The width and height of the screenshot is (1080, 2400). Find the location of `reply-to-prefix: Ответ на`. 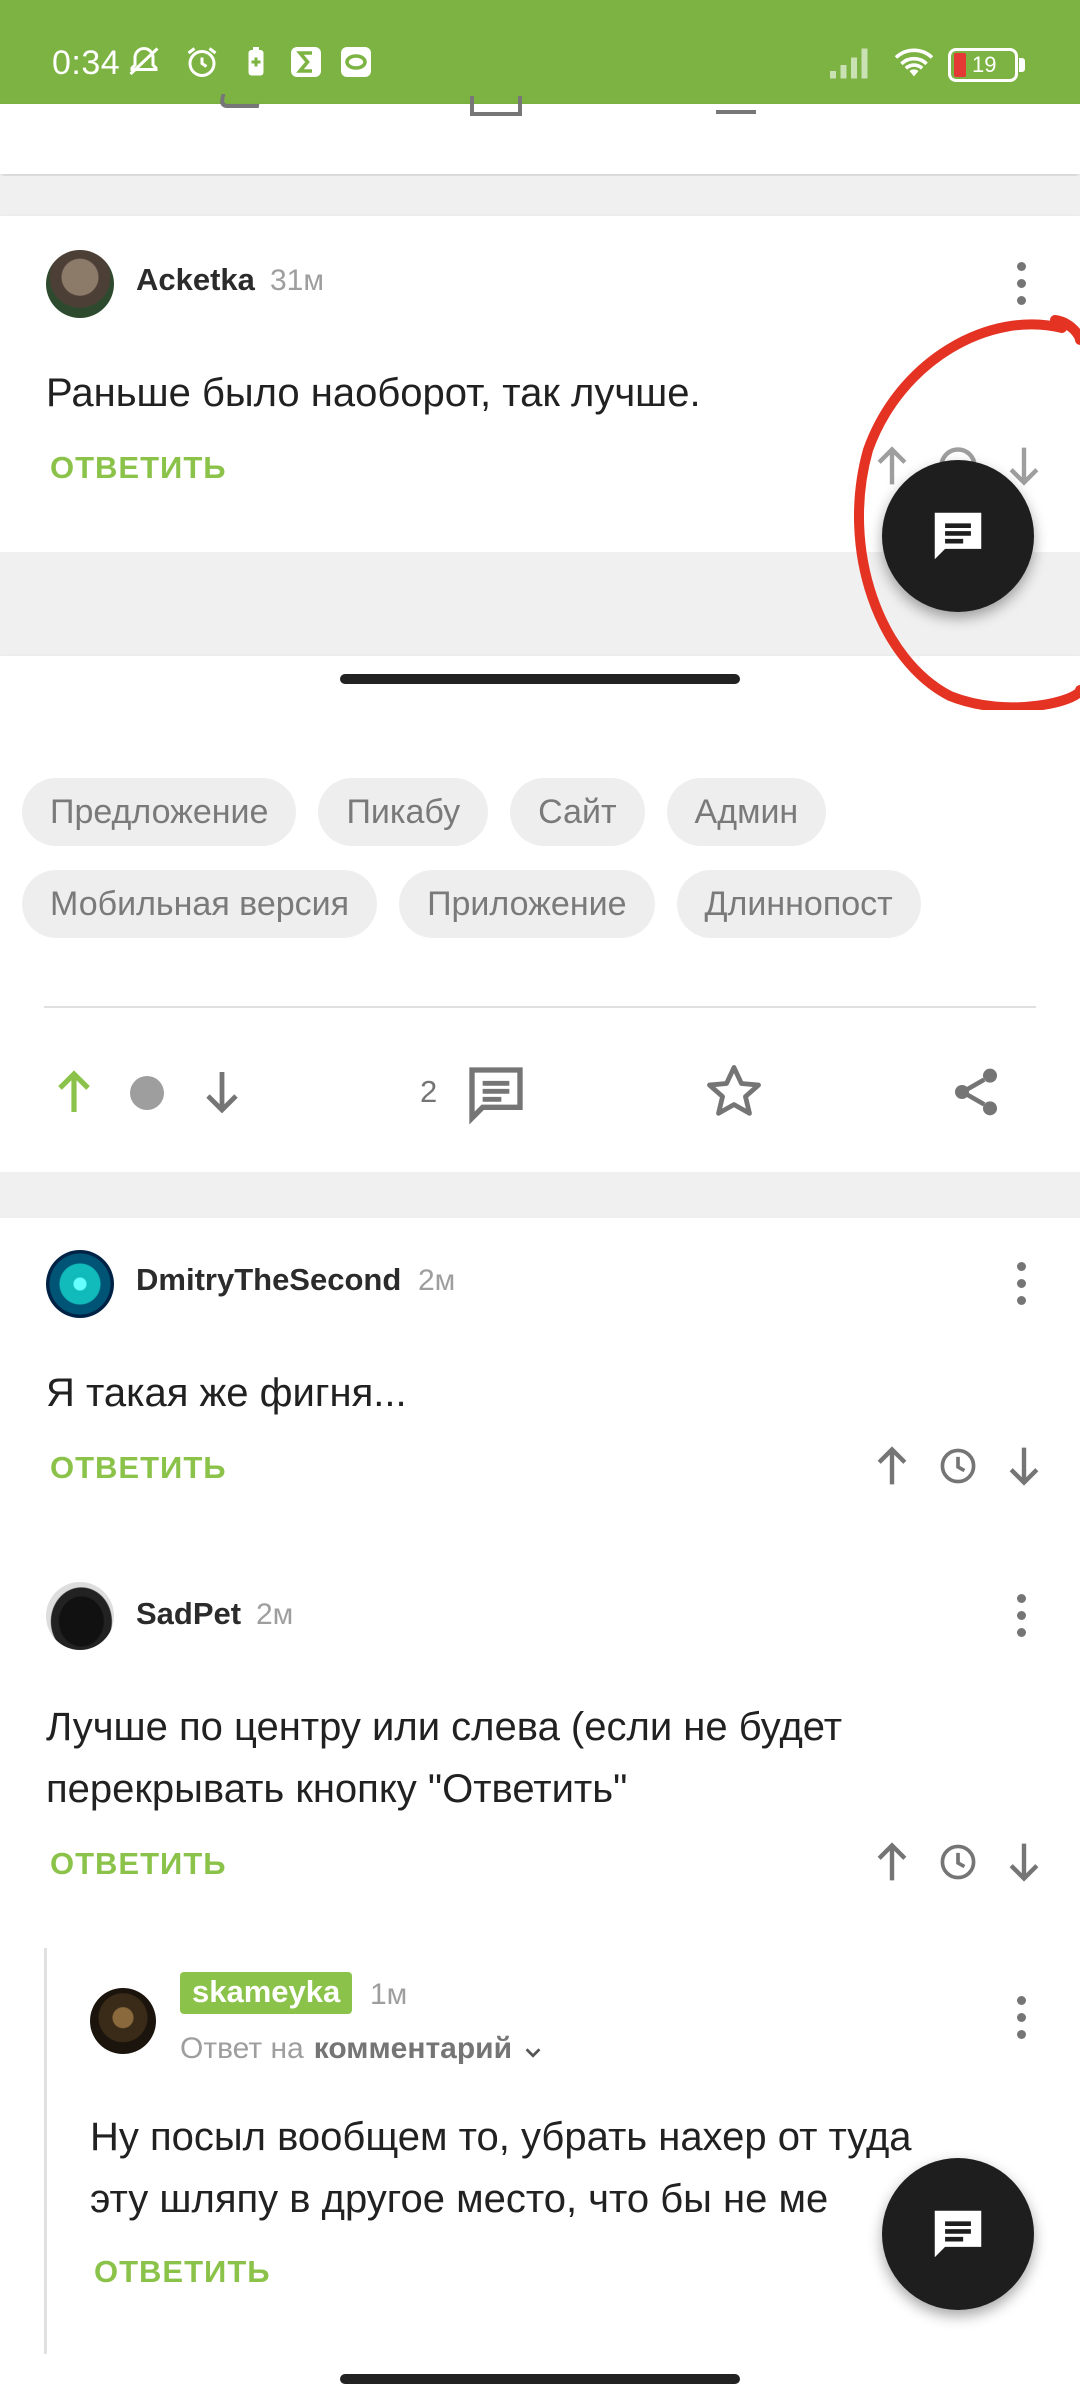

reply-to-prefix: Ответ на is located at coordinates (242, 2048).